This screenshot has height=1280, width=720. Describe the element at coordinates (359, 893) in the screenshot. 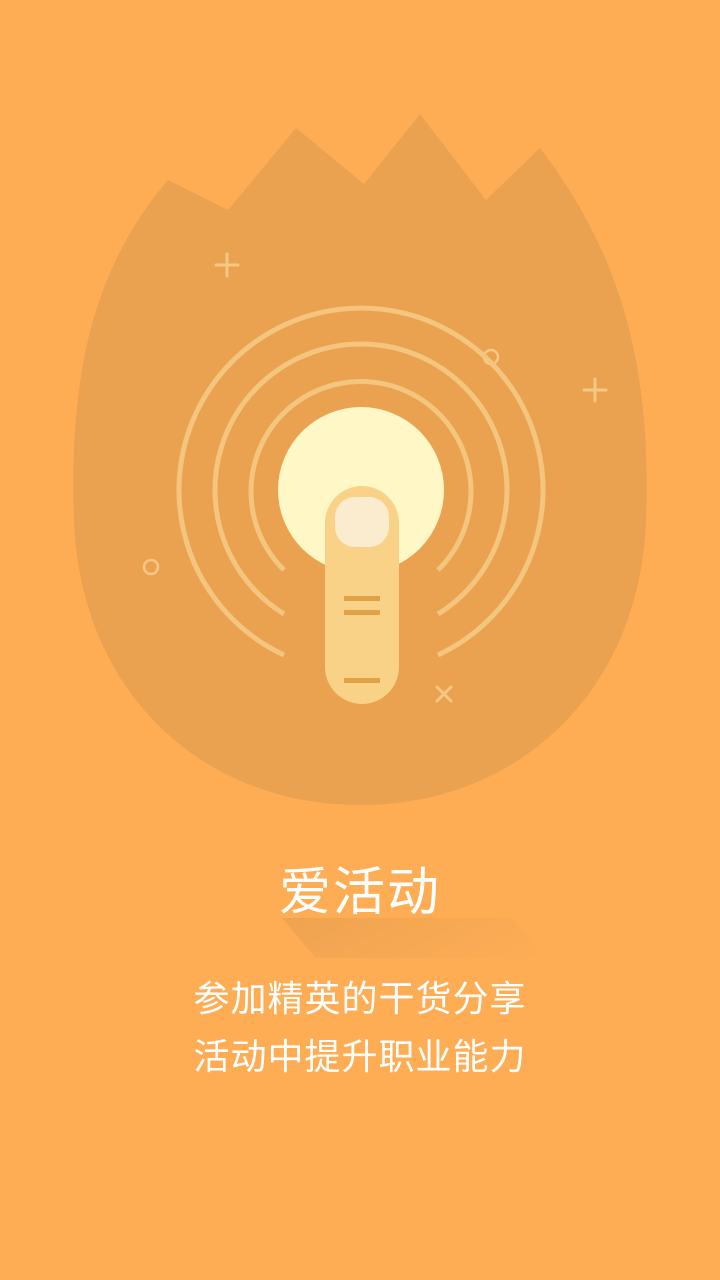

I see `page-title: 爱活动` at that location.